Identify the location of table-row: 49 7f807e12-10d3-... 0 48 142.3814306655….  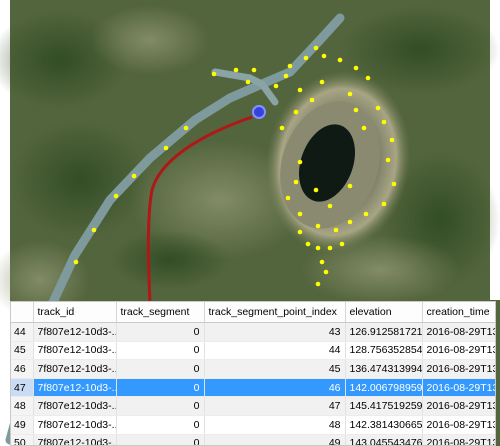
(253, 425).